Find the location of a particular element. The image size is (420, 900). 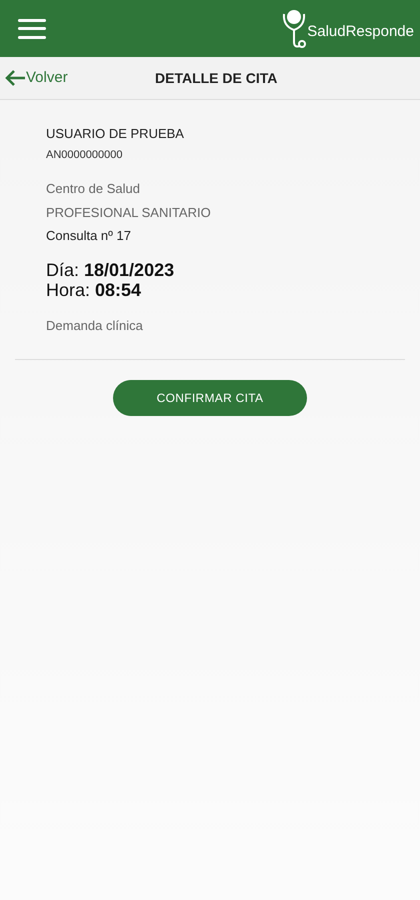

stethoscope-icon is located at coordinates (294, 29).